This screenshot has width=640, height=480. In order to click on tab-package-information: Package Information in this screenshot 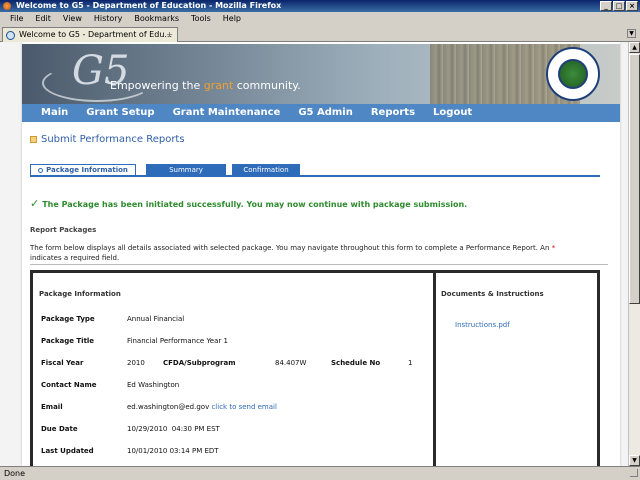, I will do `click(83, 170)`.